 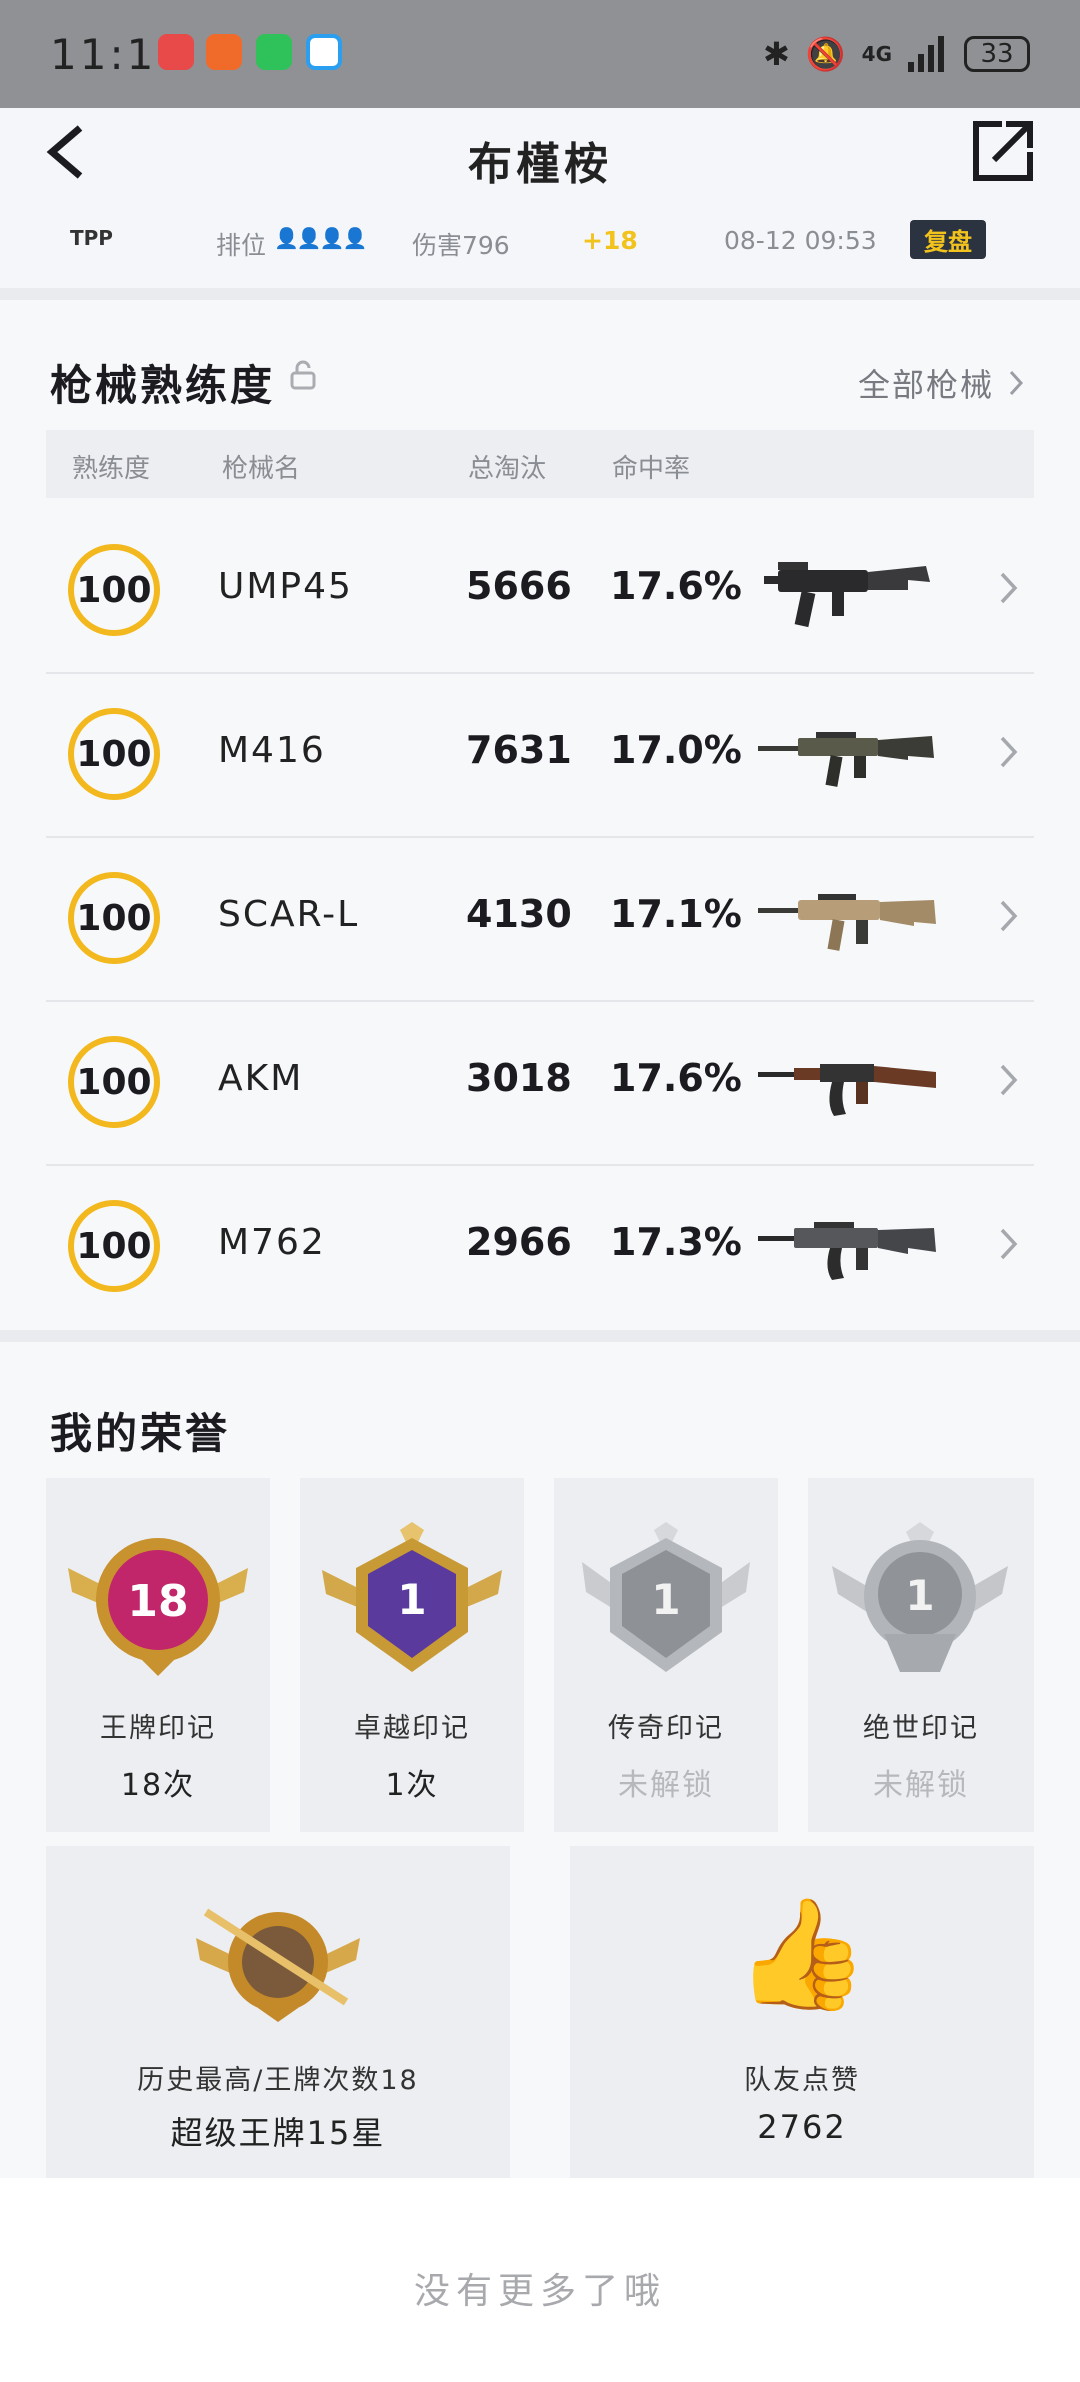 I want to click on m416-gun-icon, so click(x=846, y=759).